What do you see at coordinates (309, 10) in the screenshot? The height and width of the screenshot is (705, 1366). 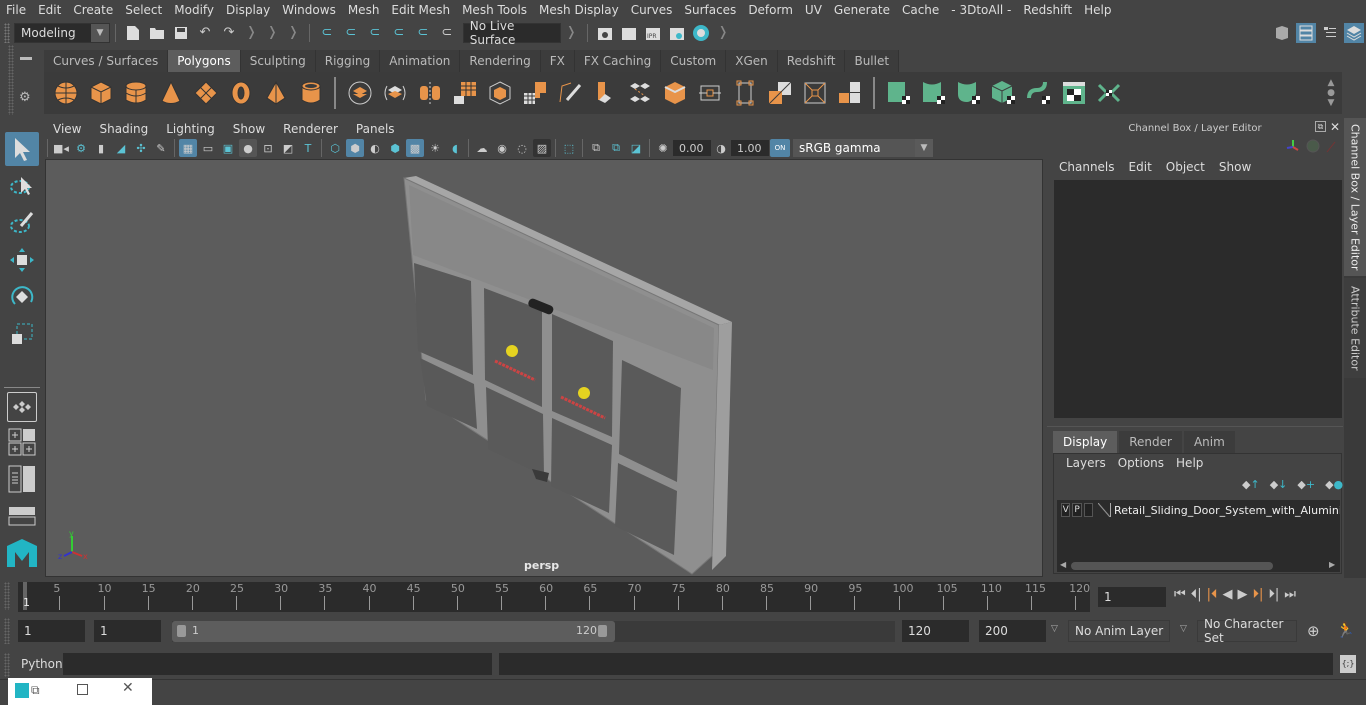 I see `menu-windows: Windows` at bounding box center [309, 10].